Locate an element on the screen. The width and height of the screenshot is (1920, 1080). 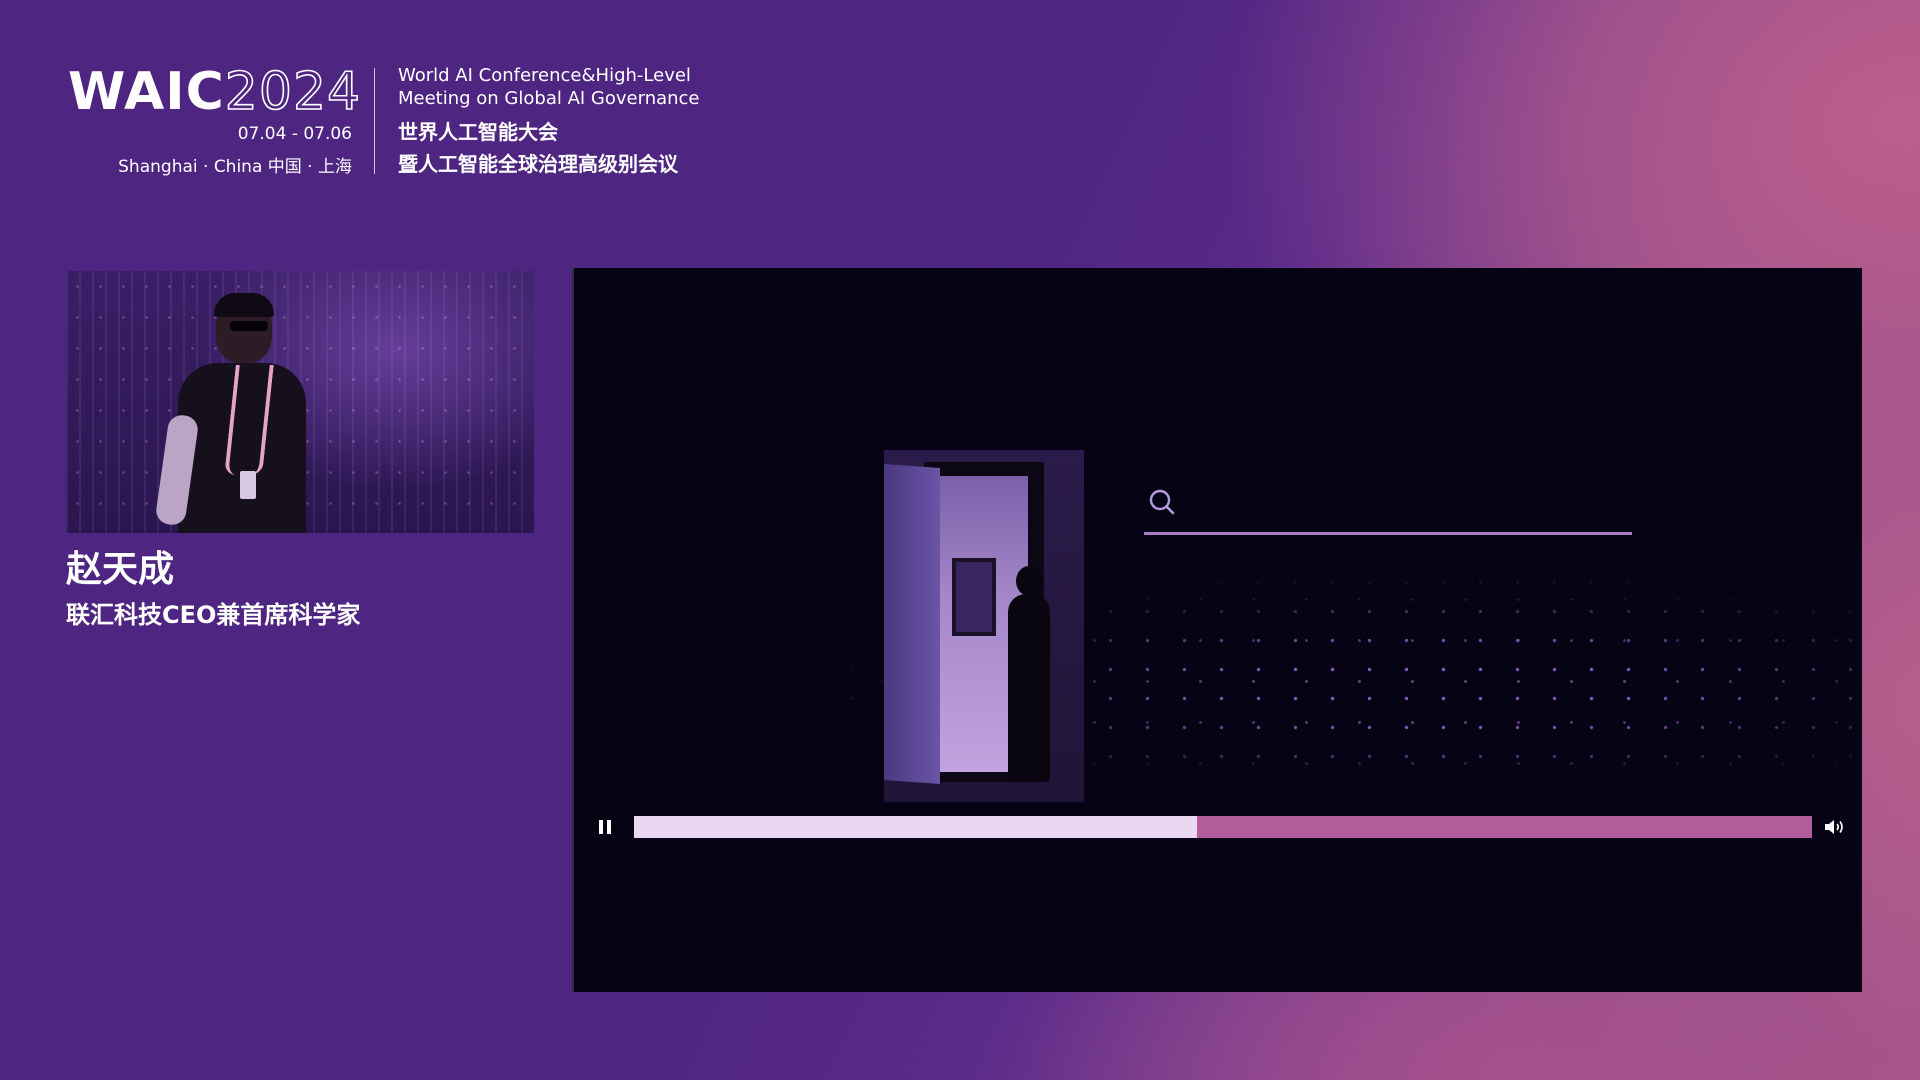
volume-button is located at coordinates (1834, 827).